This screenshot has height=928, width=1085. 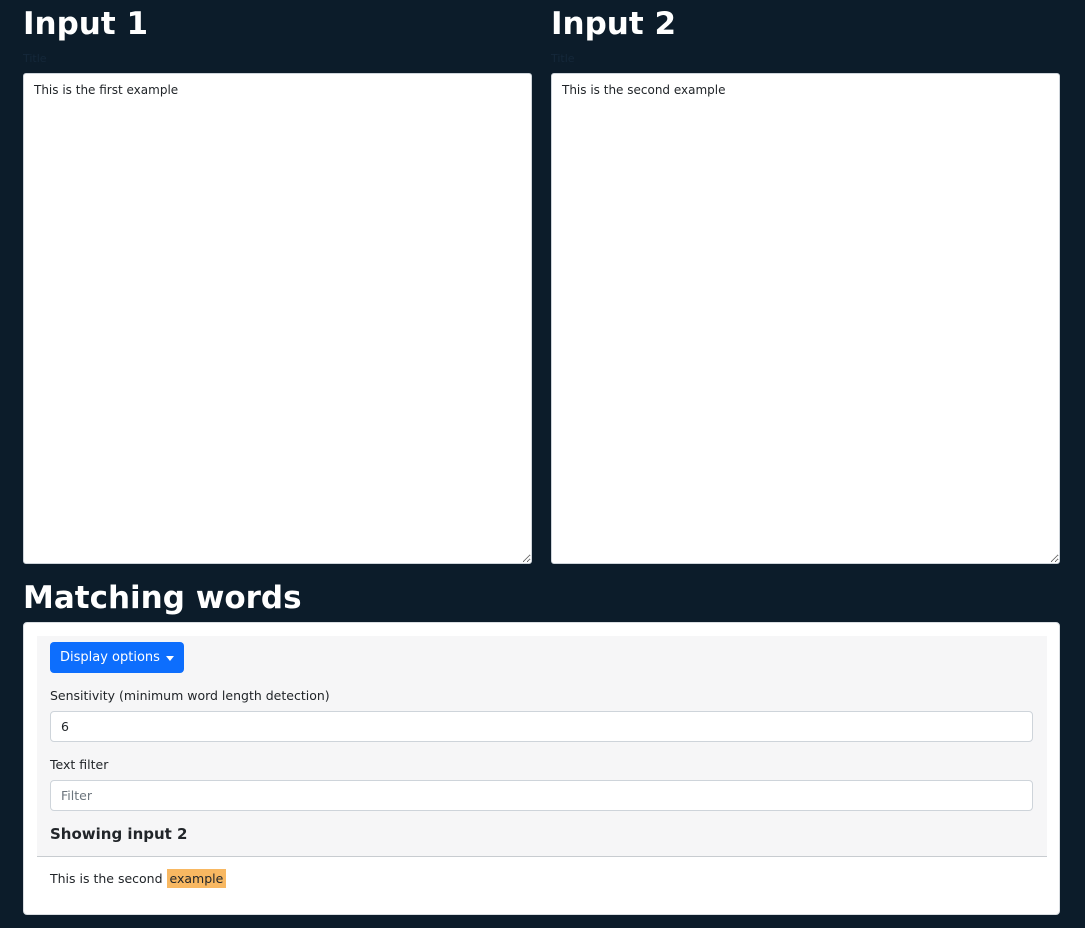 I want to click on showing-input-heading: Showing input 2, so click(x=119, y=834).